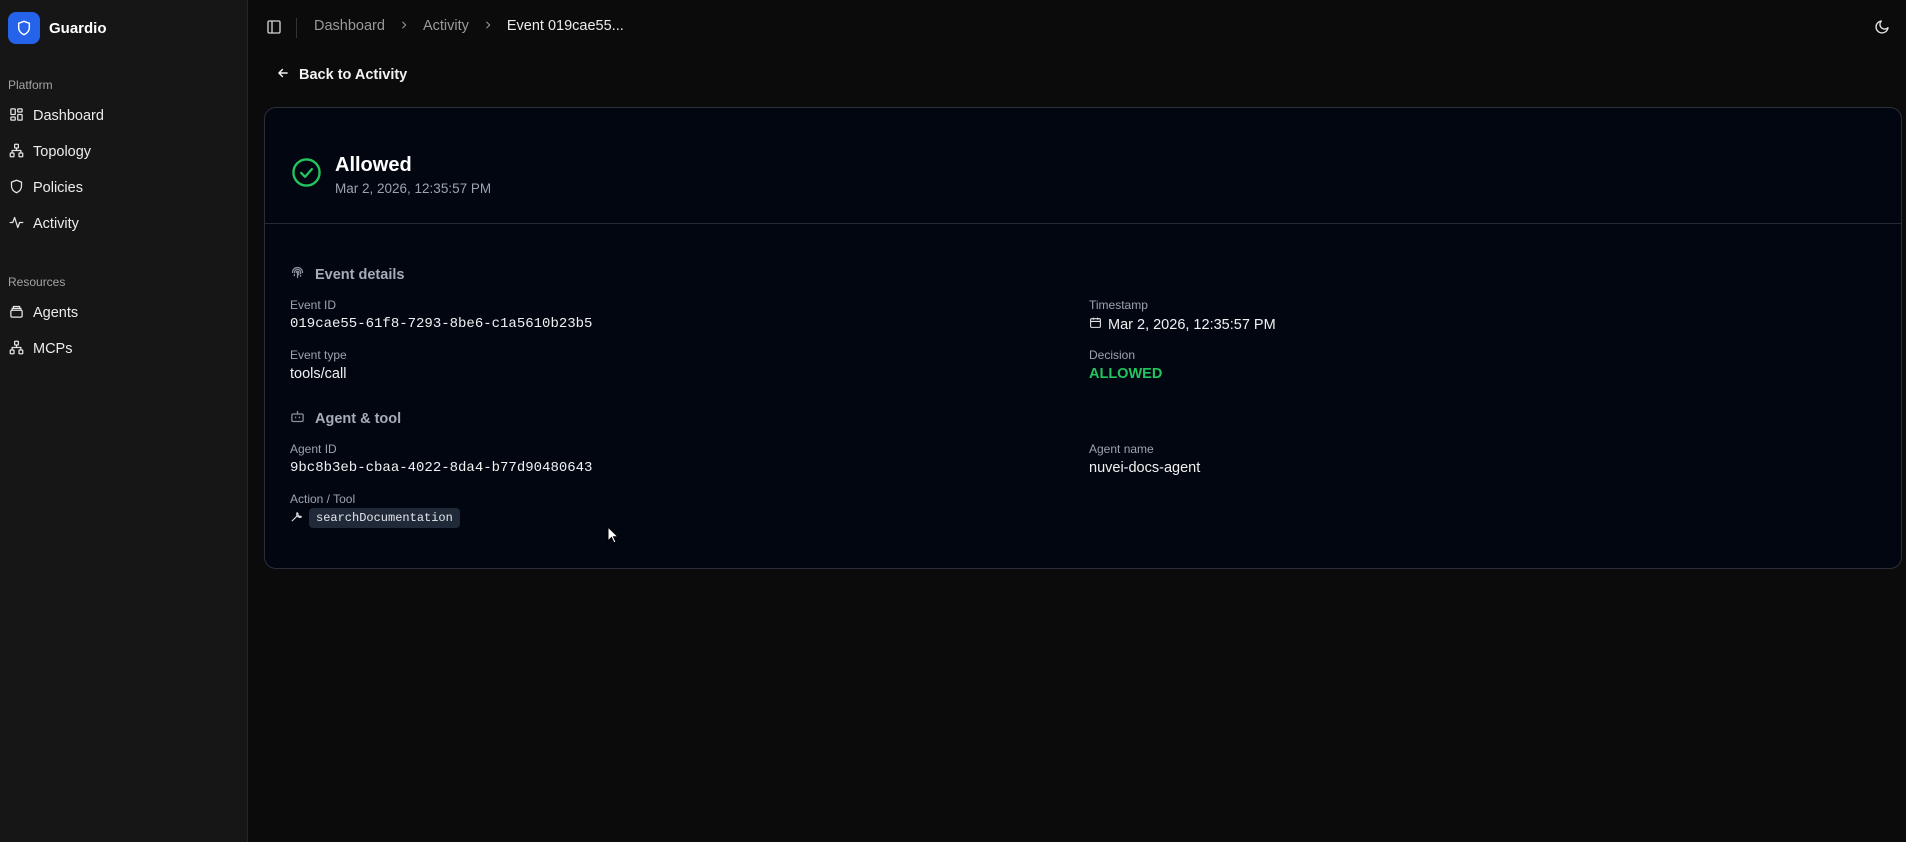  Describe the element at coordinates (124, 152) in the screenshot. I see `sidebar-item-topology: Topology` at that location.